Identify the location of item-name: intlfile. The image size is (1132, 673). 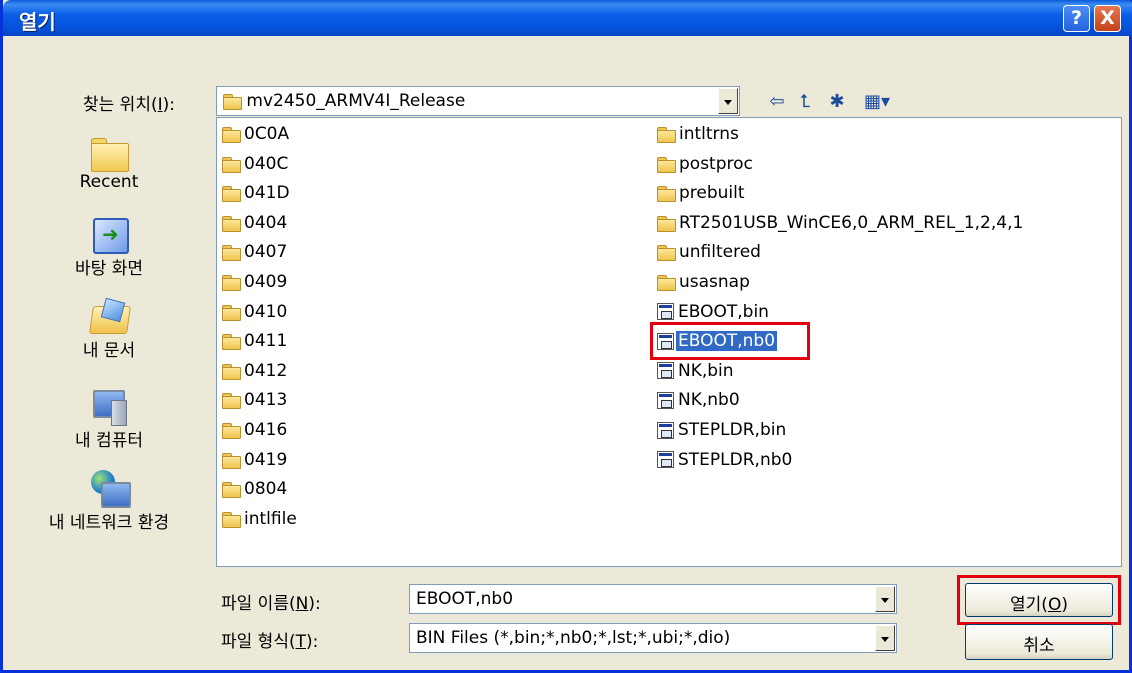
(270, 518).